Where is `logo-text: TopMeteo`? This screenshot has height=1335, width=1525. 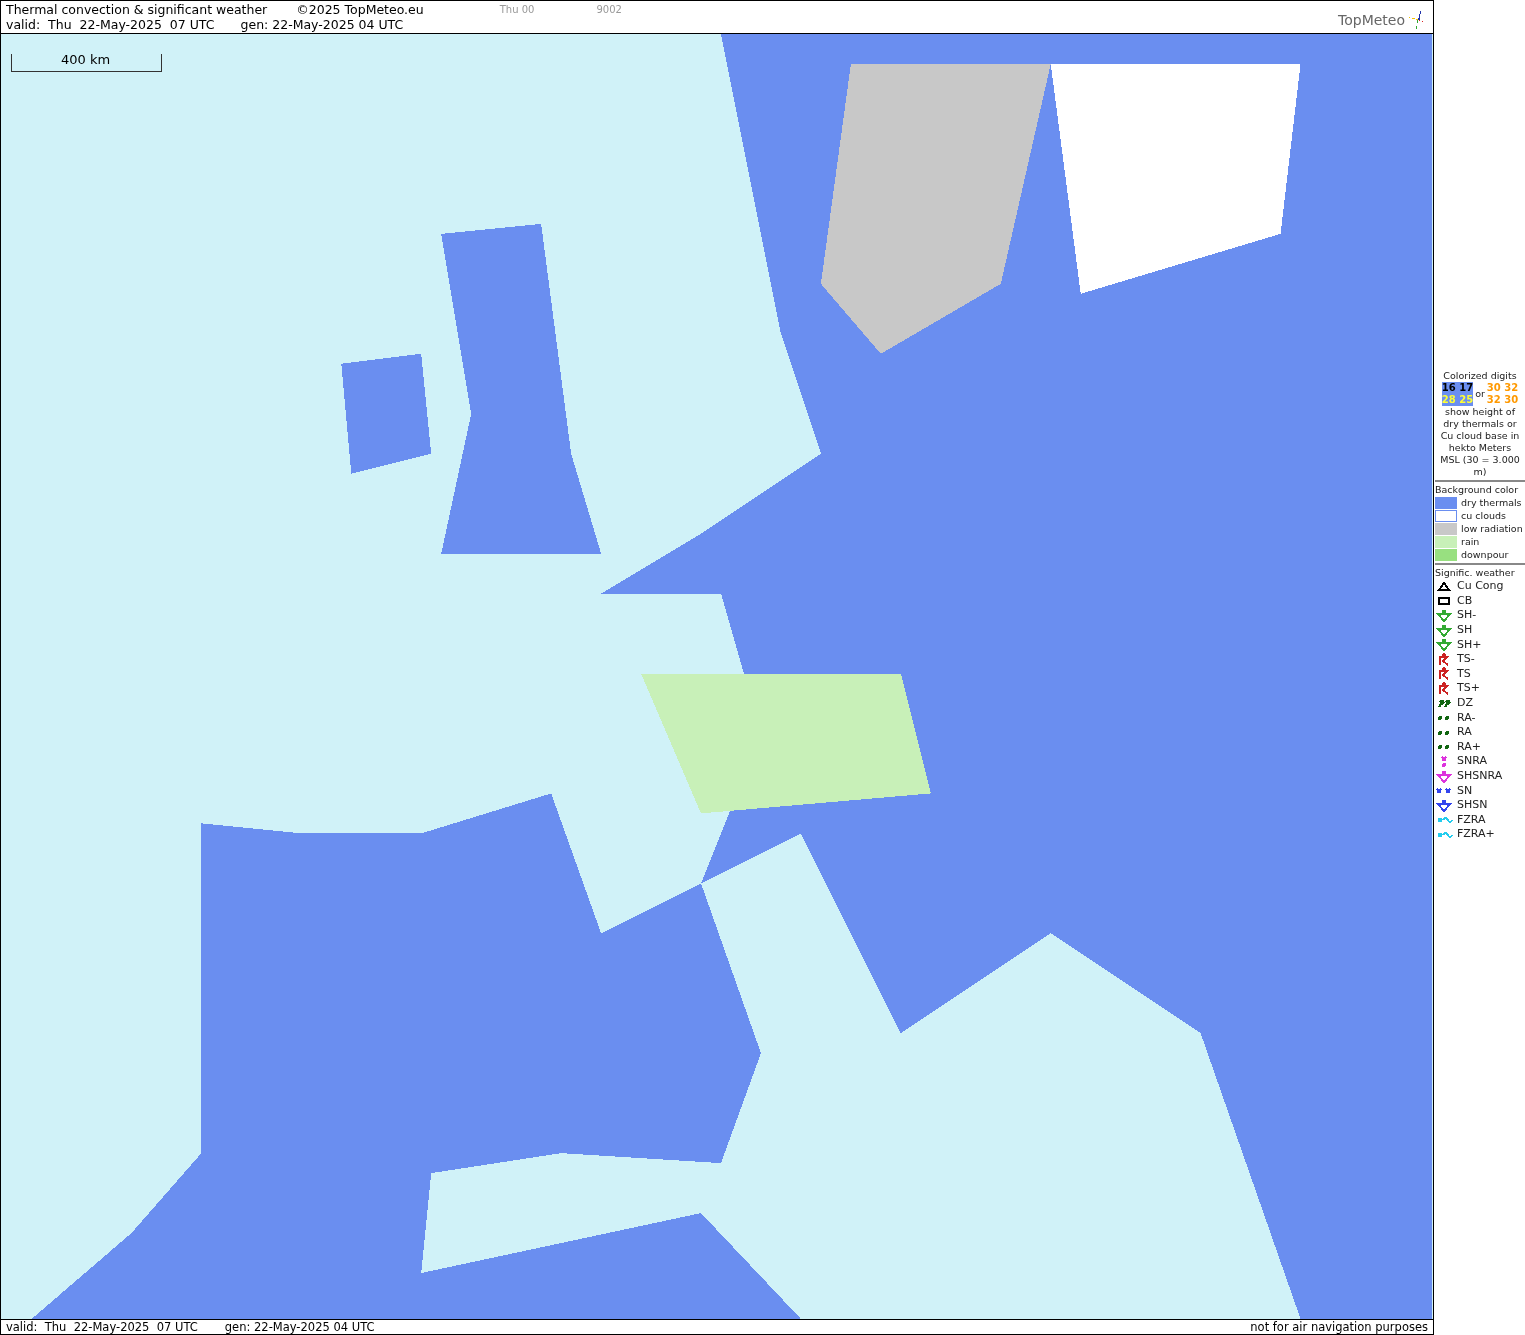 logo-text: TopMeteo is located at coordinates (1371, 20).